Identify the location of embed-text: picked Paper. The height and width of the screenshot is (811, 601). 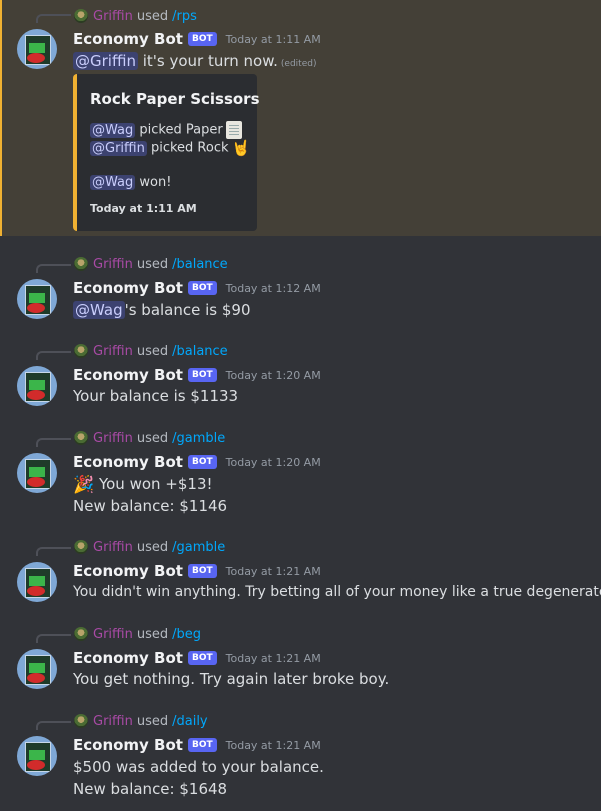
(179, 130).